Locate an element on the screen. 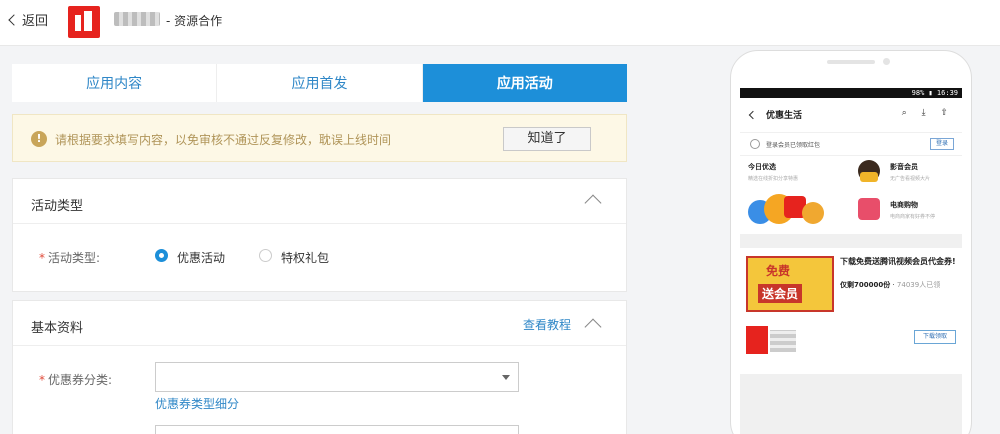 The height and width of the screenshot is (434, 1000). phone-card-title: 电商购物 is located at coordinates (904, 205).